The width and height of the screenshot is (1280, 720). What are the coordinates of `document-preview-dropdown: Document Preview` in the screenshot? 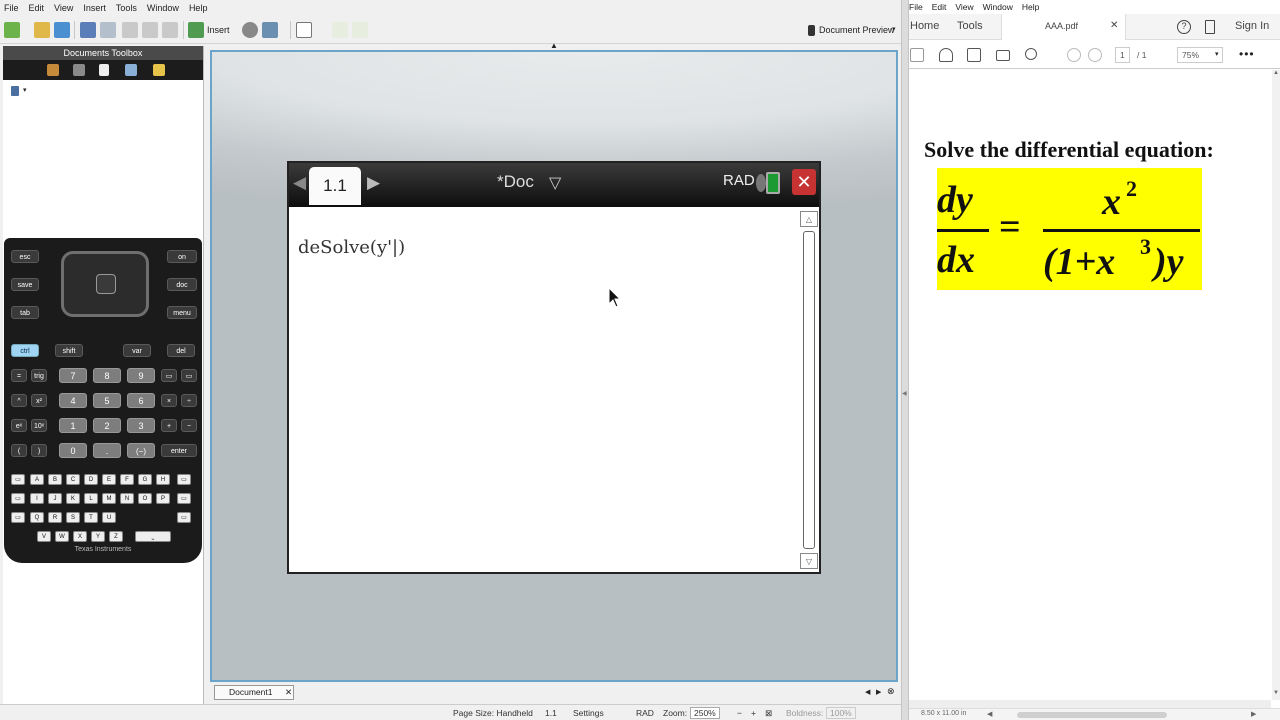 It's located at (857, 30).